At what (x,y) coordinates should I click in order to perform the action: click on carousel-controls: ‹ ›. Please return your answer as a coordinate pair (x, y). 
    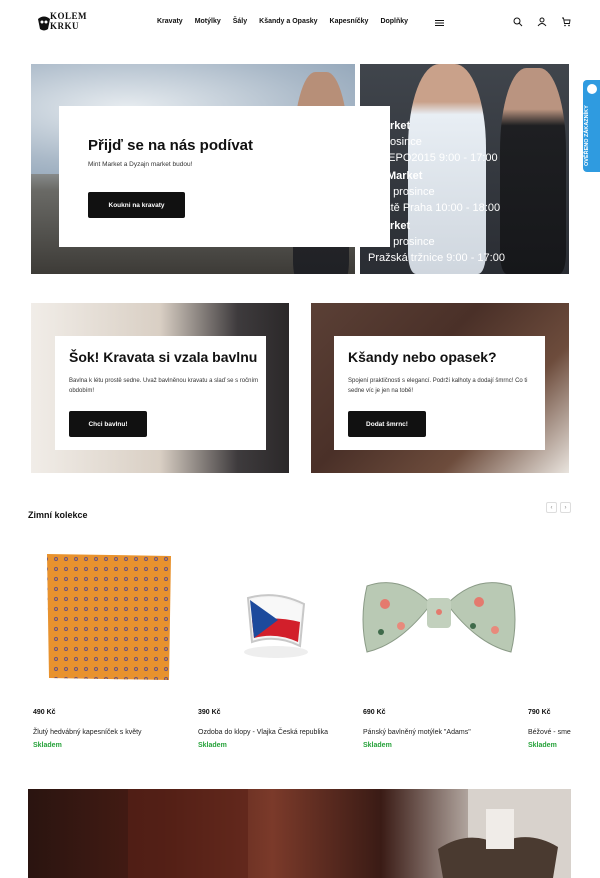
    Looking at the image, I should click on (558, 507).